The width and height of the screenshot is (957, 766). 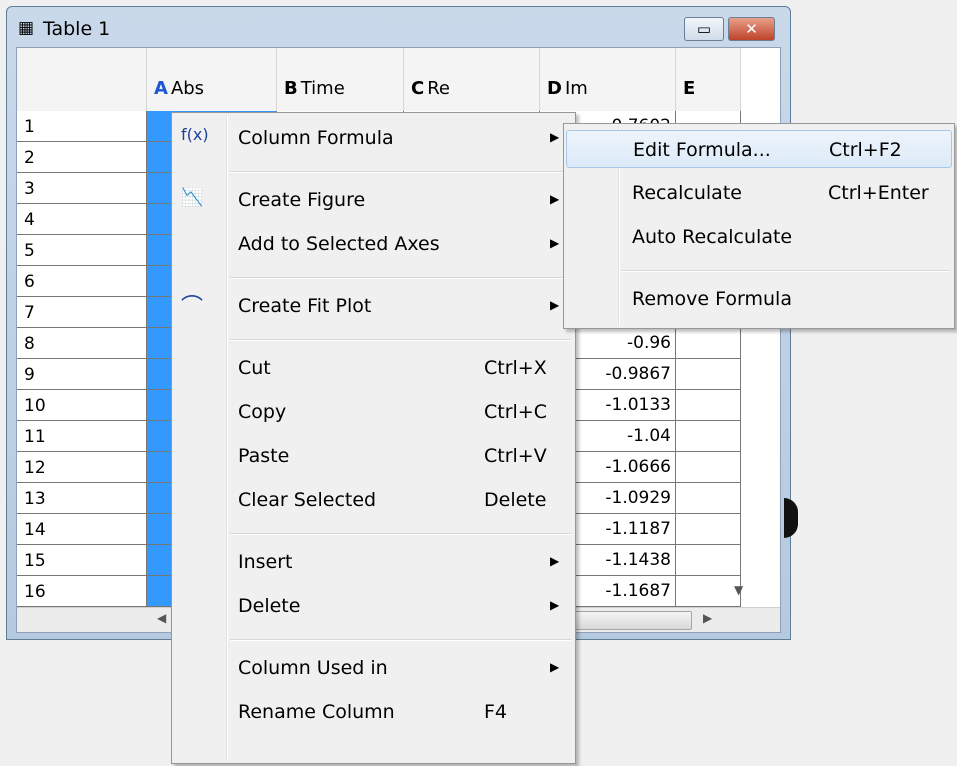 I want to click on row-header: 4, so click(x=82, y=219).